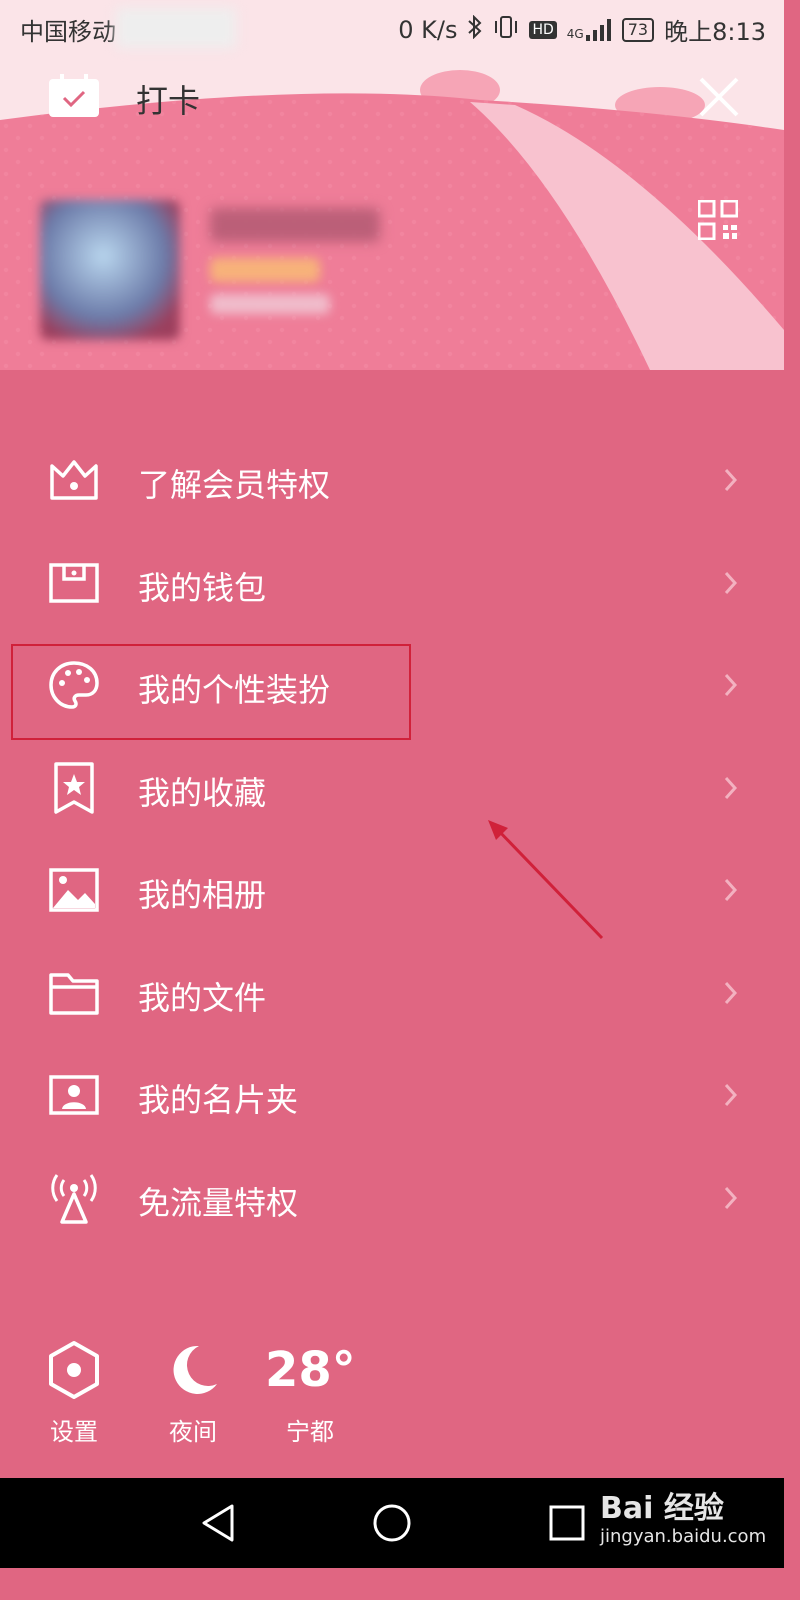  I want to click on battery-level: 73, so click(638, 29).